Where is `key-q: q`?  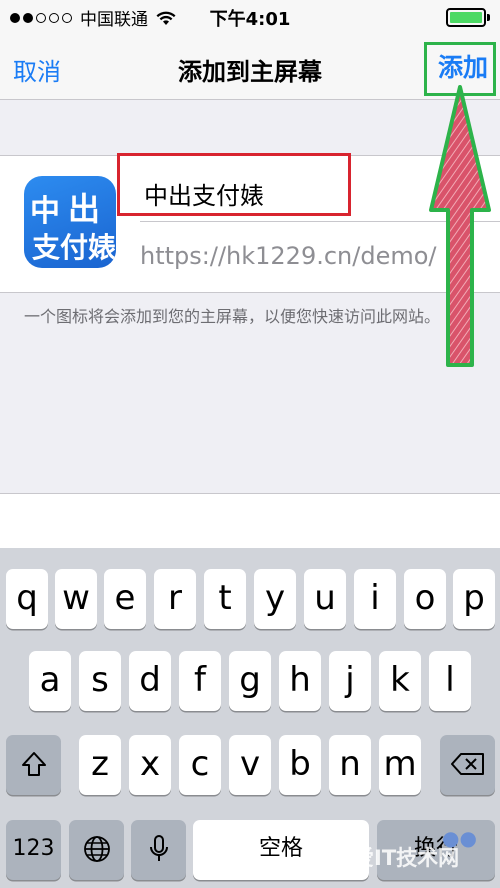
key-q: q is located at coordinates (27, 599).